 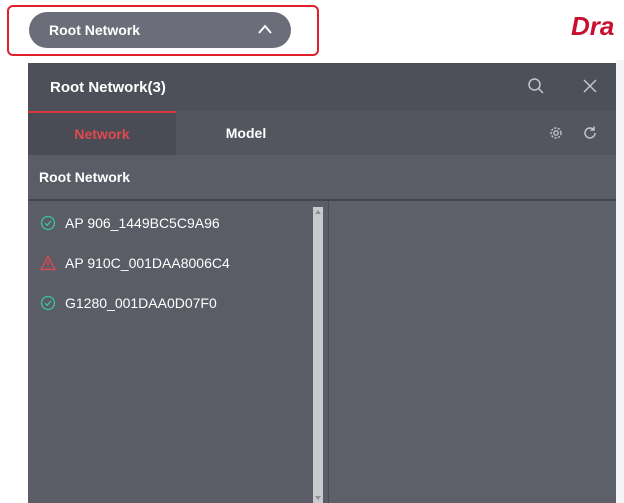 I want to click on background-page, so click(x=620, y=281).